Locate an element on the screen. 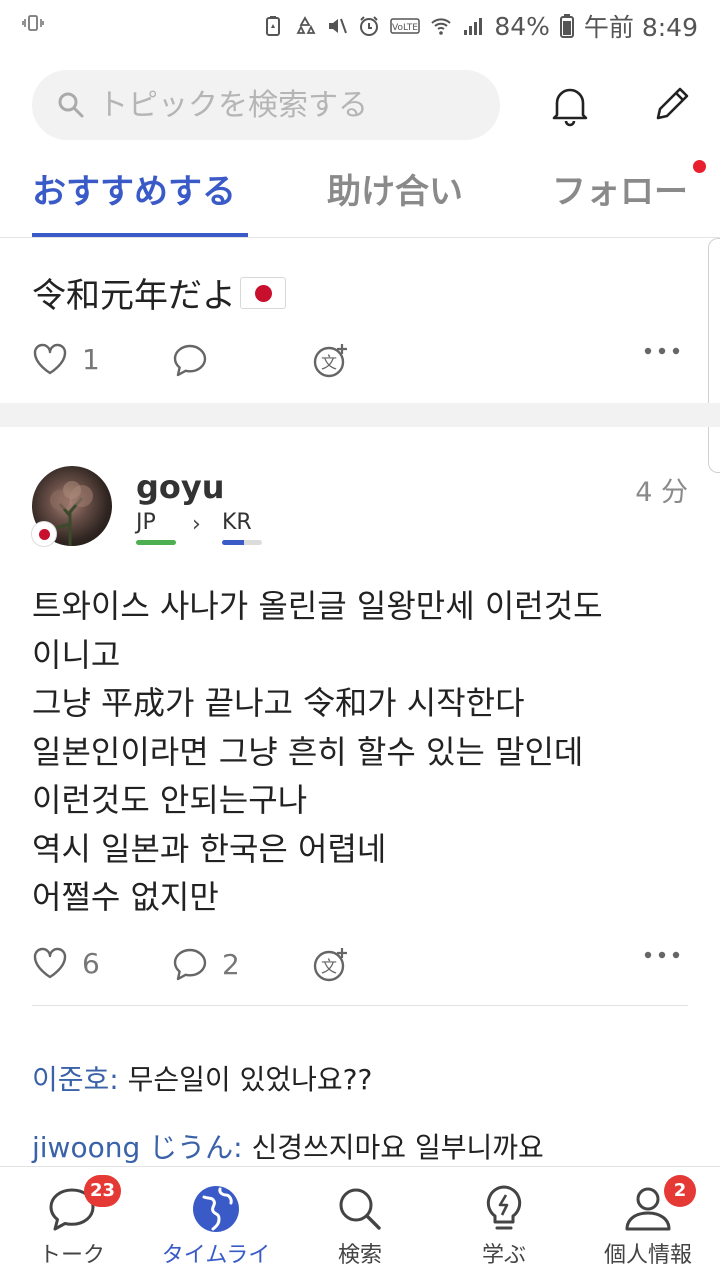 The width and height of the screenshot is (720, 1280). post-timestamp: 4 分 is located at coordinates (661, 492).